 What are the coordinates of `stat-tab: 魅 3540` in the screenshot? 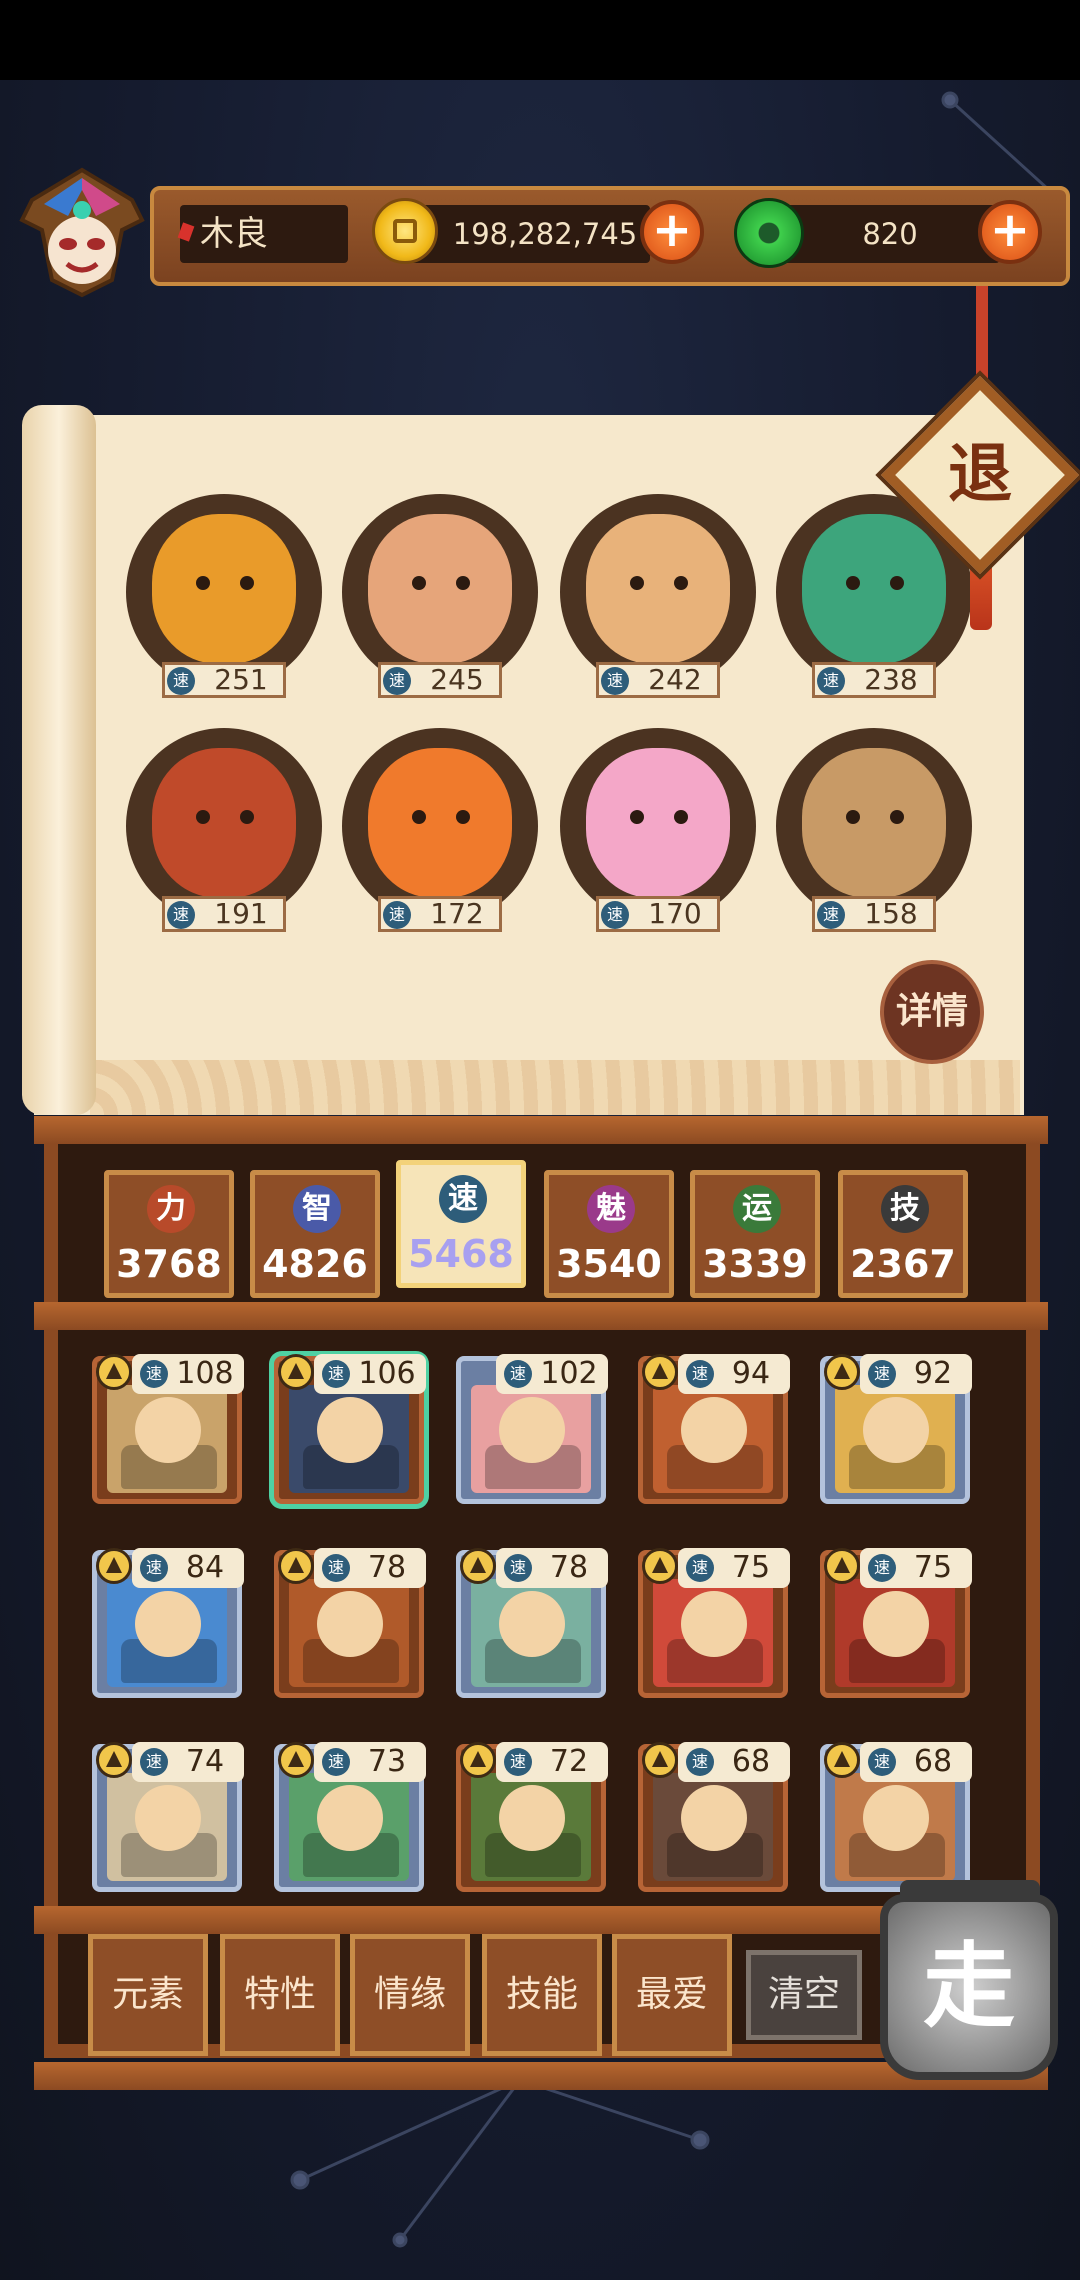 It's located at (609, 1234).